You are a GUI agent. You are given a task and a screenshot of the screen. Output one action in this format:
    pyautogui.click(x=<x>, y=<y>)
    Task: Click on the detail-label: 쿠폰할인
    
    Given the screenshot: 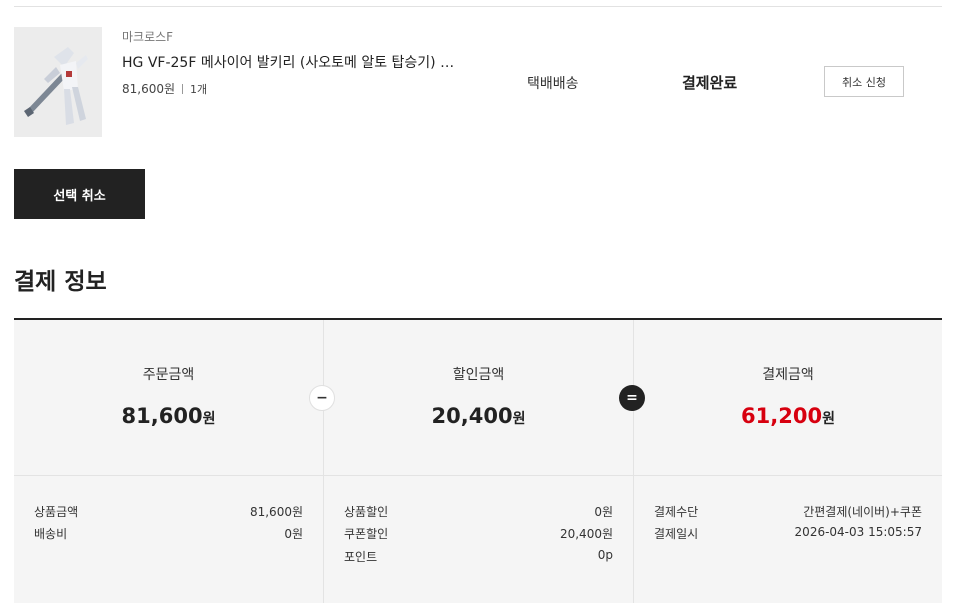 What is the action you would take?
    pyautogui.click(x=366, y=534)
    